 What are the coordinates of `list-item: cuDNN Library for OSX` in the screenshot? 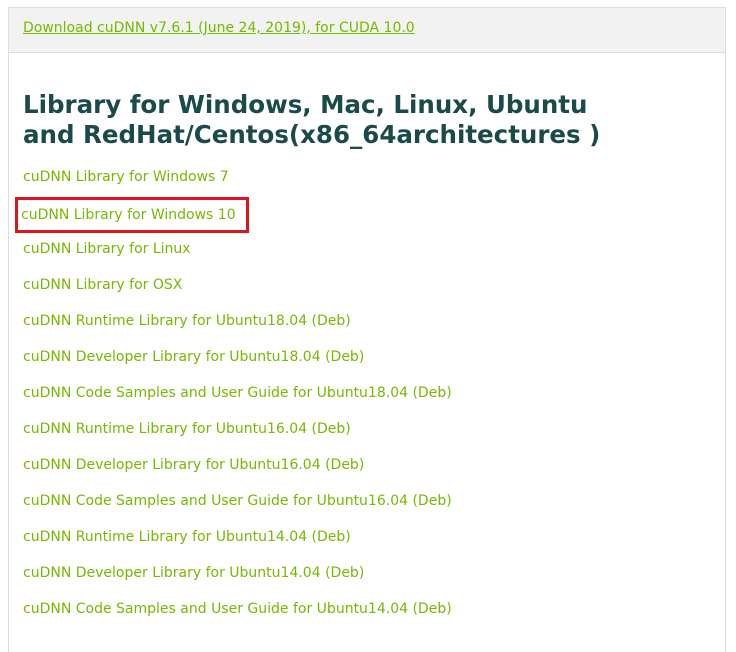 It's located at (237, 291).